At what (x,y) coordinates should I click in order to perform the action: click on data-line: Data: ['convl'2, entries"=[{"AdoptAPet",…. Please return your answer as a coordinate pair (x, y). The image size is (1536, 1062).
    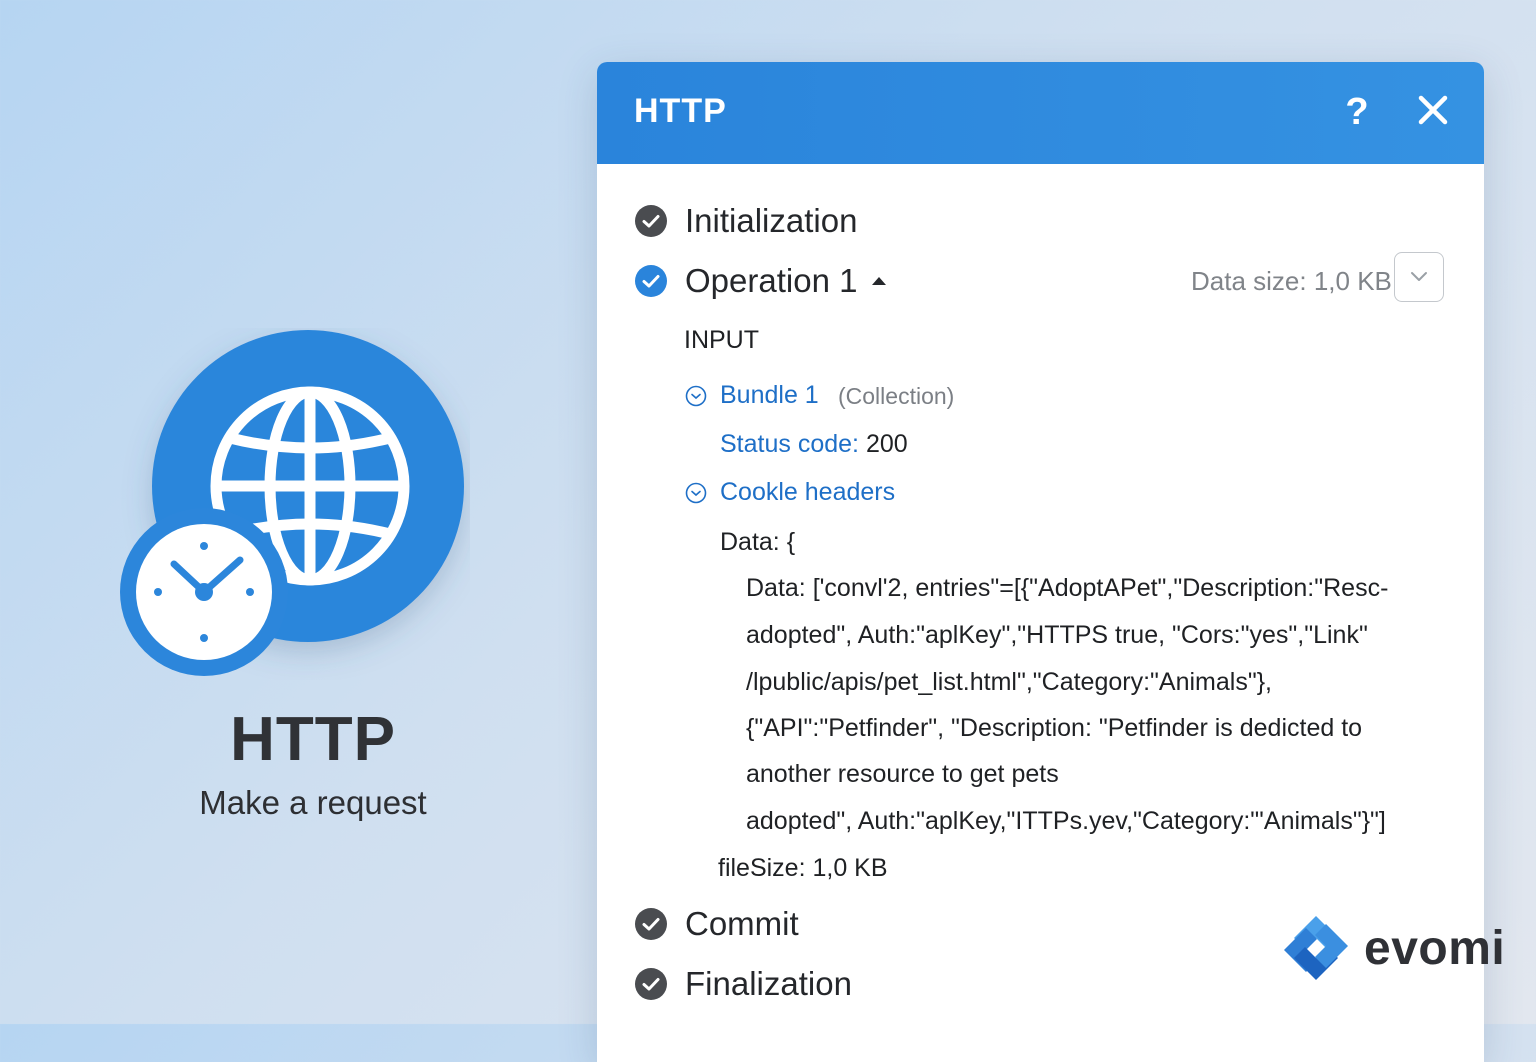
    Looking at the image, I should click on (1067, 588).